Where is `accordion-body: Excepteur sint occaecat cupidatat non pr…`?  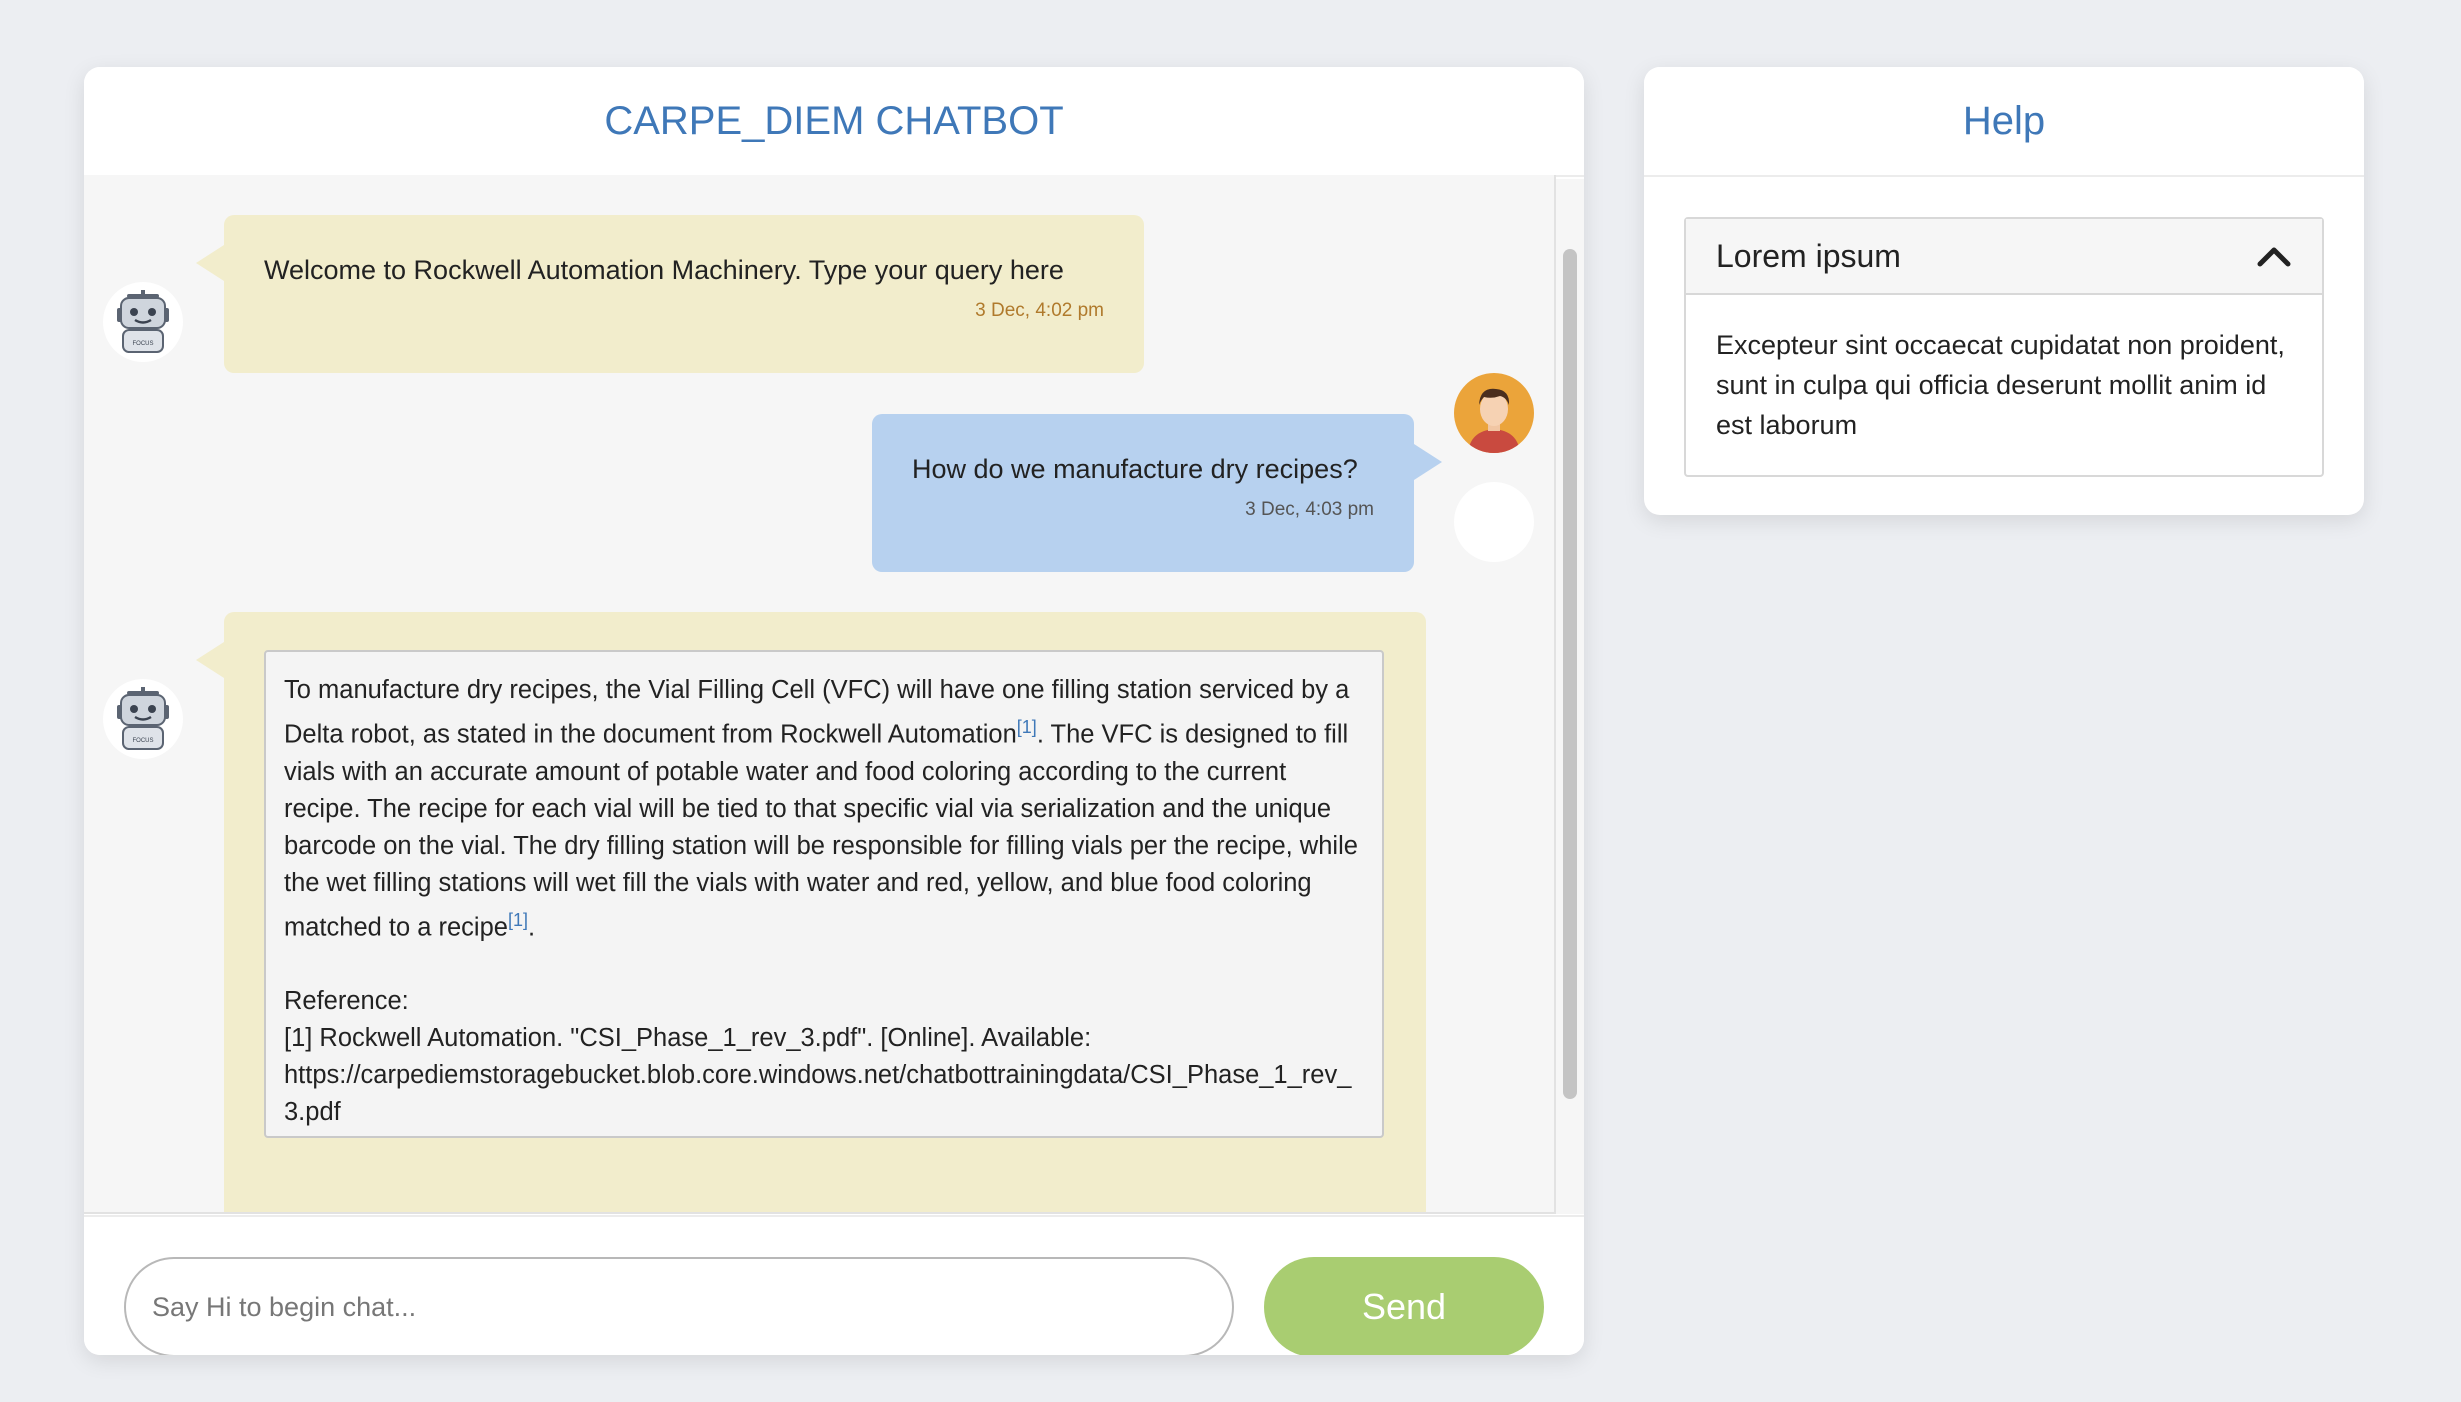
accordion-body: Excepteur sint occaecat cupidatat non pr… is located at coordinates (2000, 385).